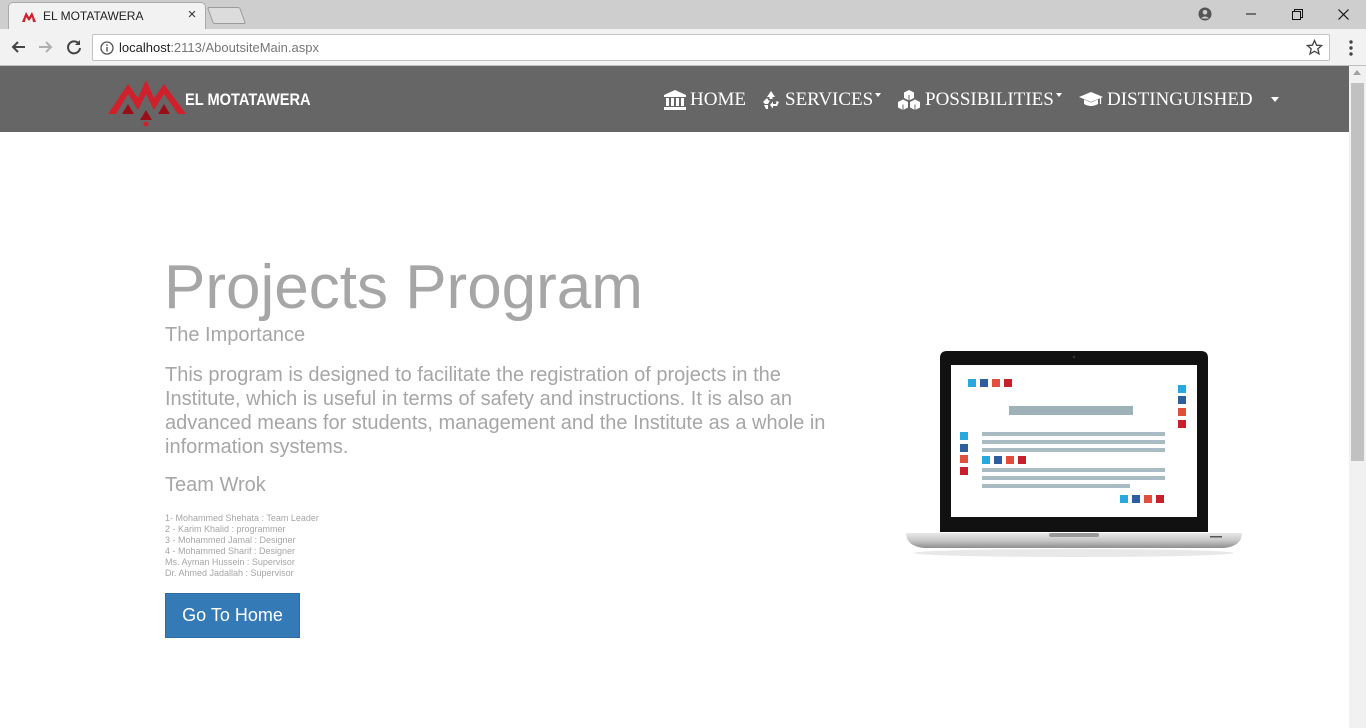 The width and height of the screenshot is (1366, 728). Describe the element at coordinates (230, 551) in the screenshot. I see `team-member: 4 - Mohammed Sharif : Designer` at that location.